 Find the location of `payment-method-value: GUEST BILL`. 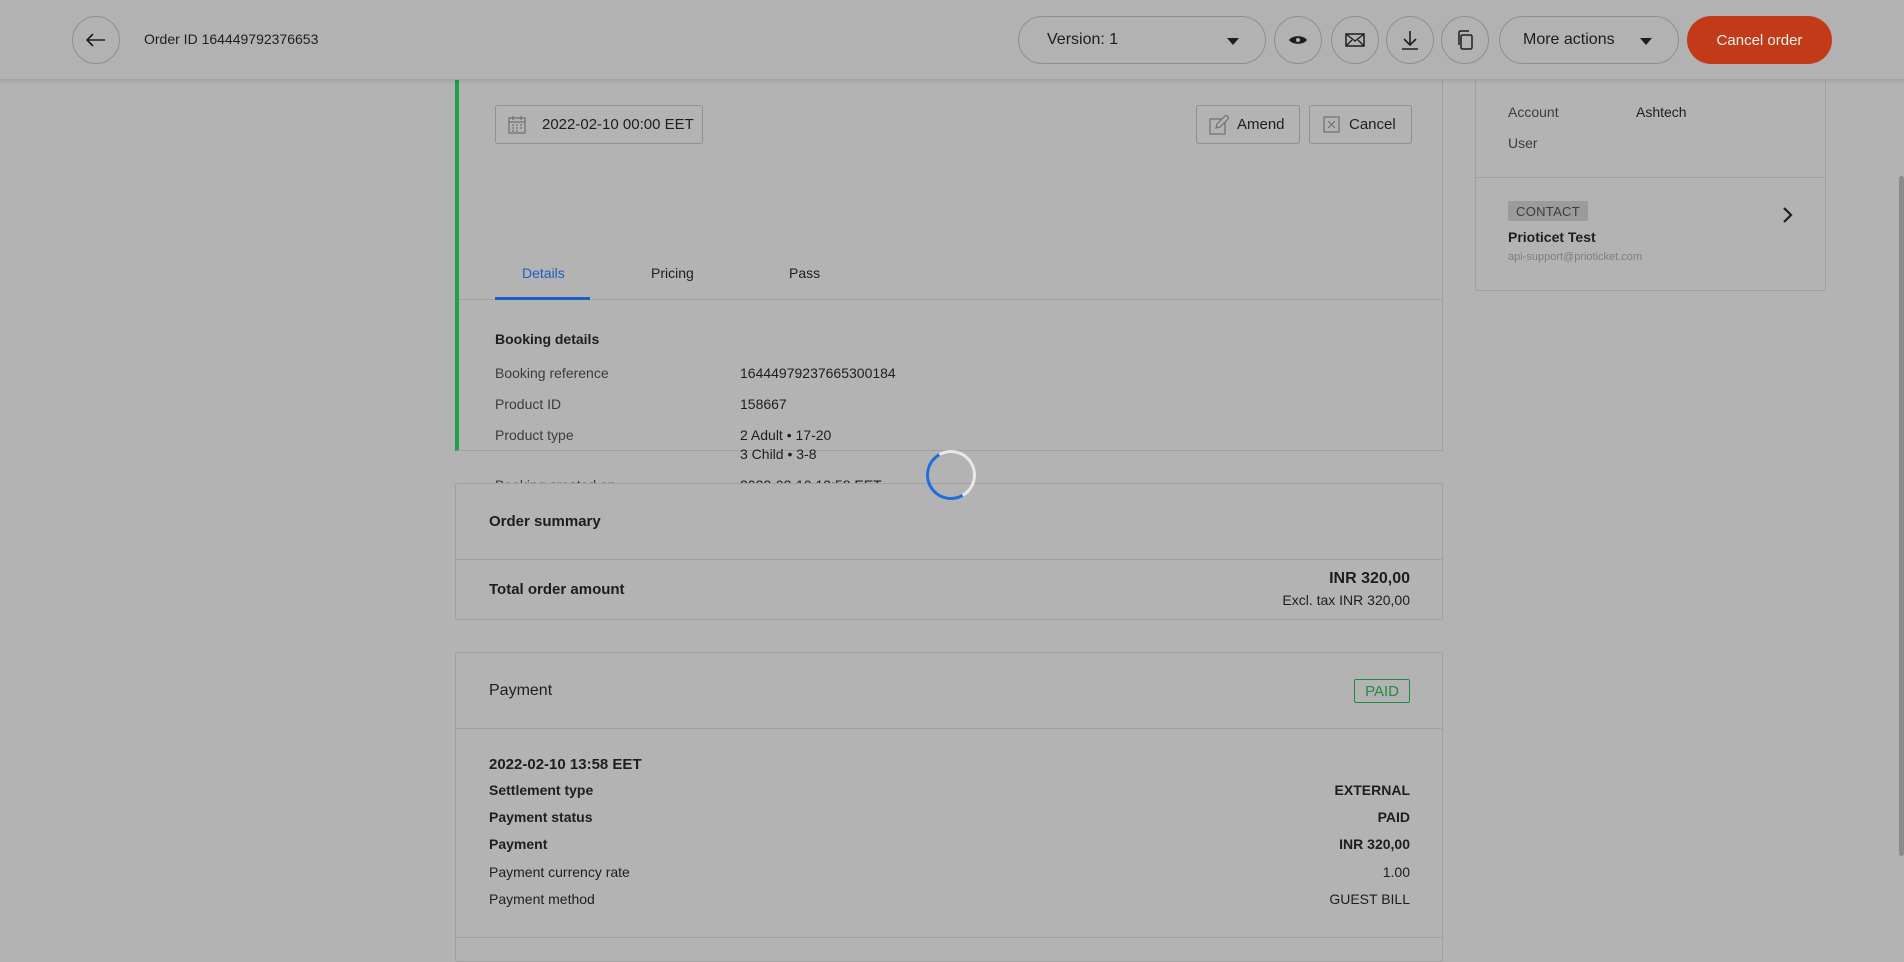

payment-method-value: GUEST BILL is located at coordinates (1369, 899).